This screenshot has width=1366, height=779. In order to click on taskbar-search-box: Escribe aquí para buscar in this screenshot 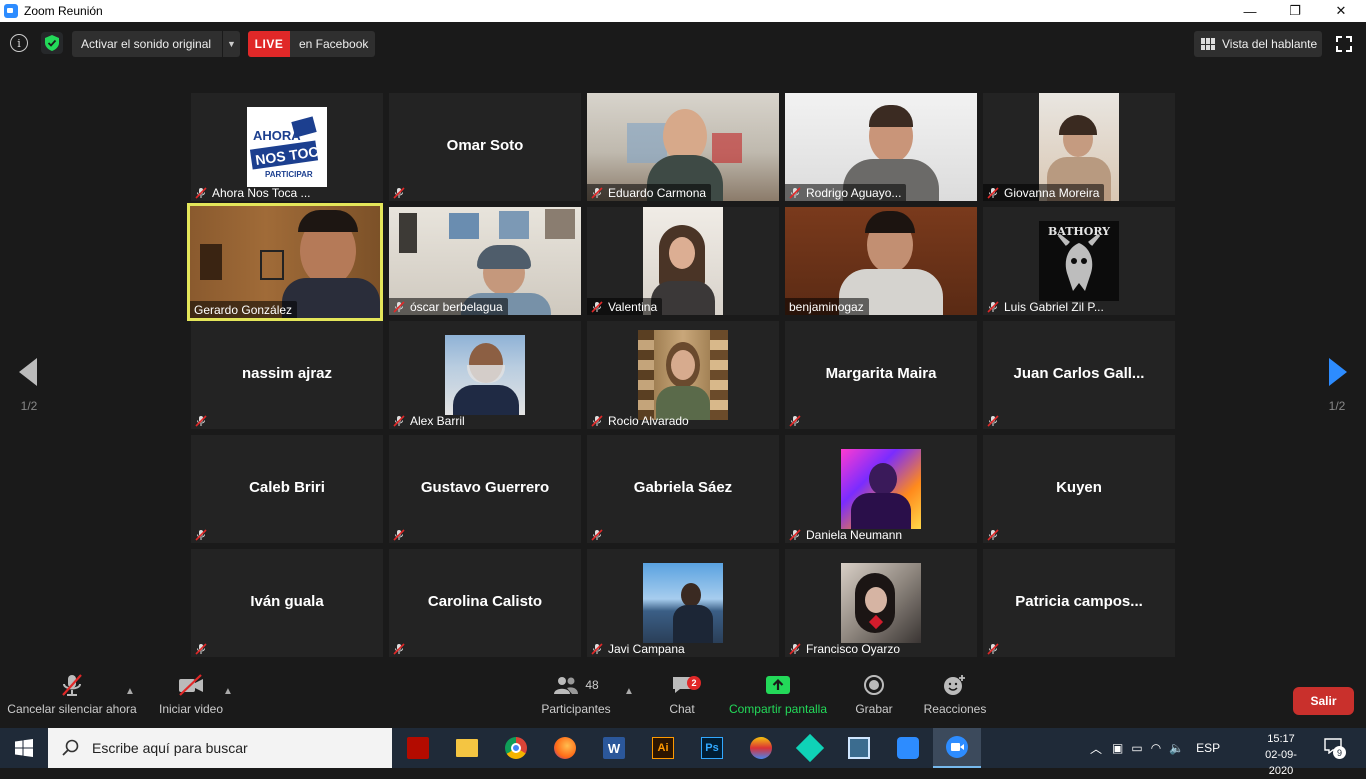, I will do `click(220, 748)`.